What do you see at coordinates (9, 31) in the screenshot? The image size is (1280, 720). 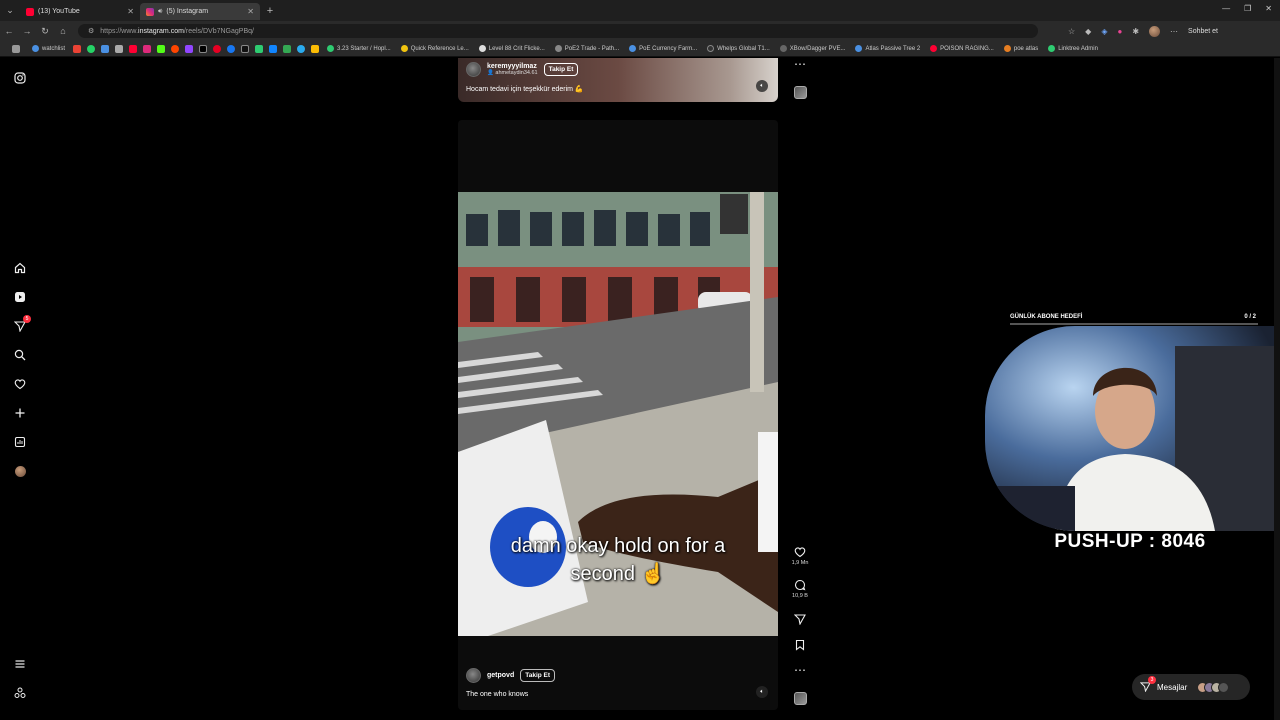 I see `back-icon: ←` at bounding box center [9, 31].